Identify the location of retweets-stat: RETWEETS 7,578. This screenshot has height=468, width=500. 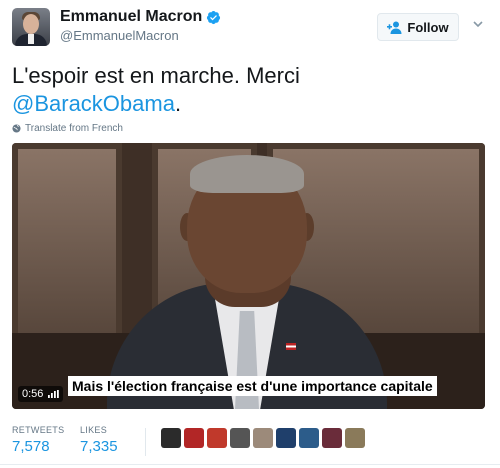
(38, 440).